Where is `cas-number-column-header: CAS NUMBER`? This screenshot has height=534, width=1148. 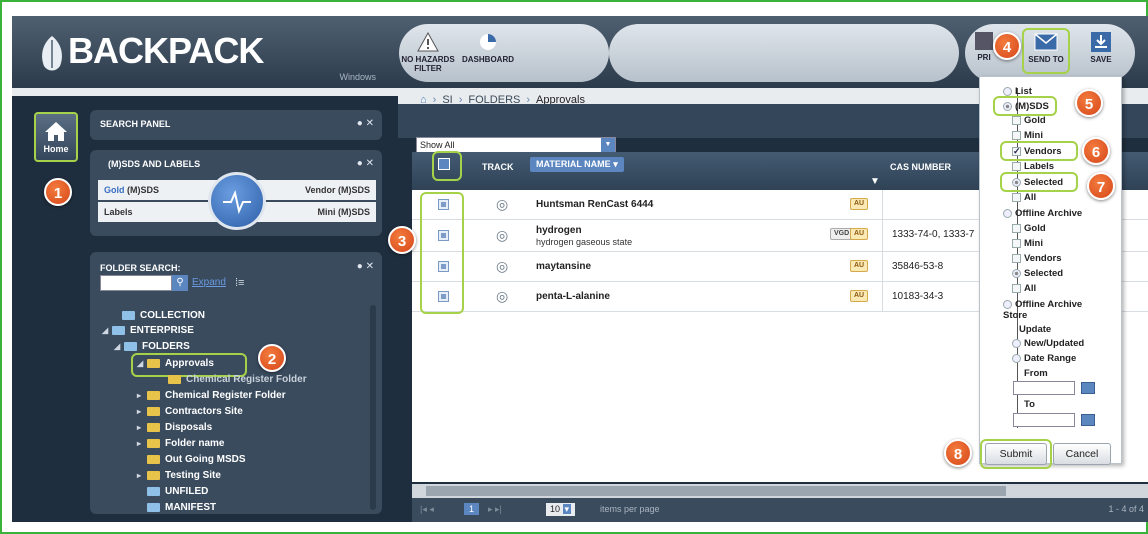 cas-number-column-header: CAS NUMBER is located at coordinates (920, 167).